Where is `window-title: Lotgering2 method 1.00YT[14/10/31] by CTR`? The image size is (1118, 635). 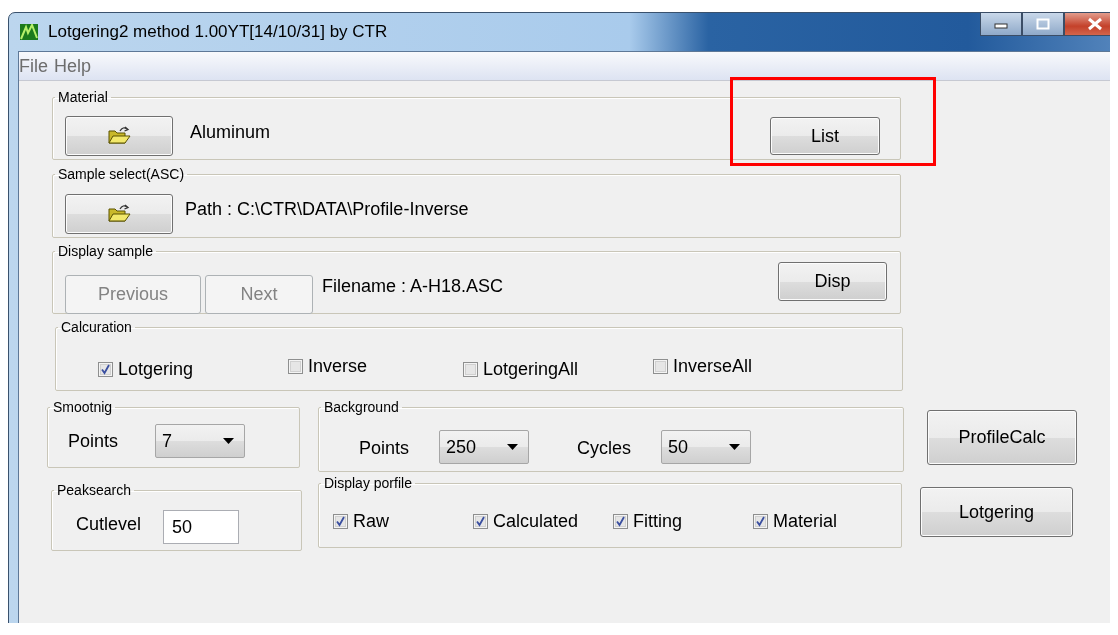
window-title: Lotgering2 method 1.00YT[14/10/31] by CTR is located at coordinates (218, 32).